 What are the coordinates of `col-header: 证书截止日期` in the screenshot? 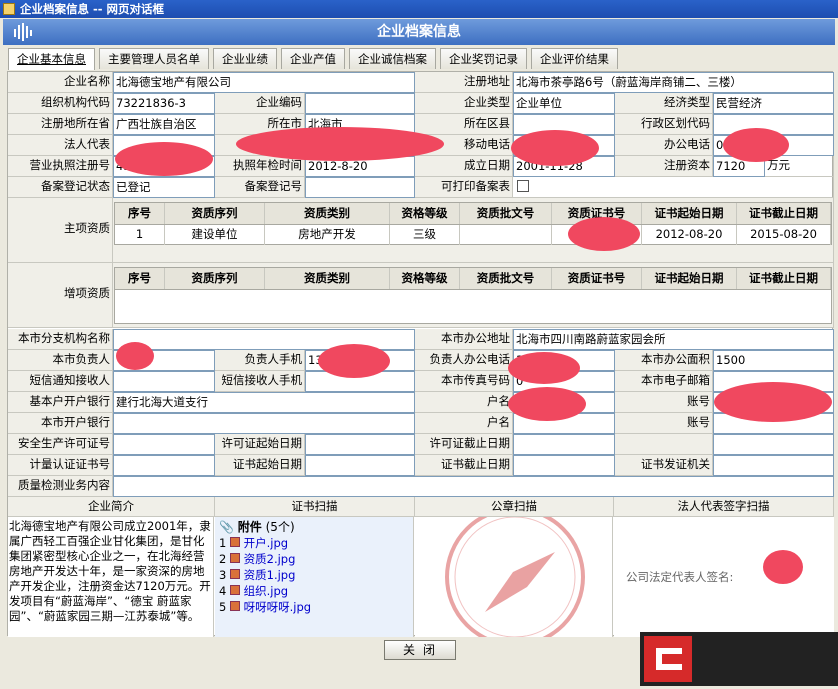 It's located at (784, 278).